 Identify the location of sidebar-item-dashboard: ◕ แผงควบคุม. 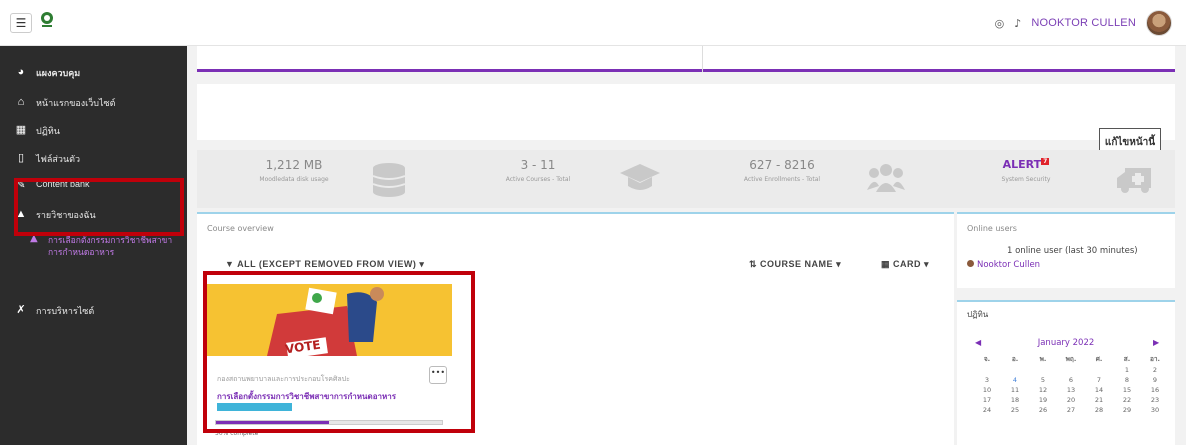
(47, 73).